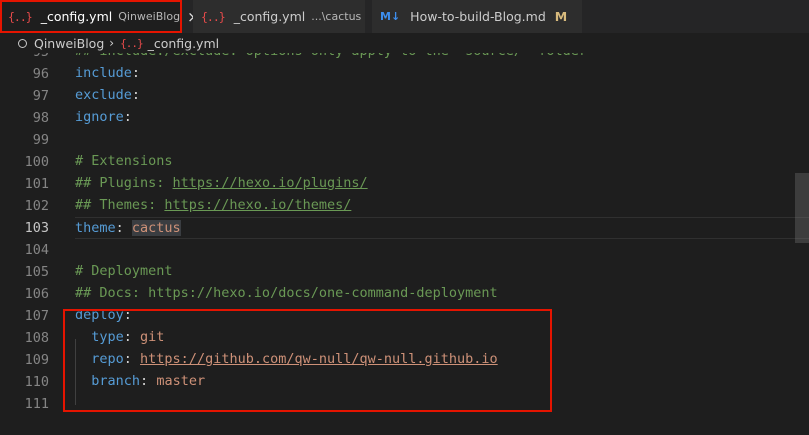 This screenshot has height=435, width=809. What do you see at coordinates (99, 315) in the screenshot?
I see `code-token: deploy` at bounding box center [99, 315].